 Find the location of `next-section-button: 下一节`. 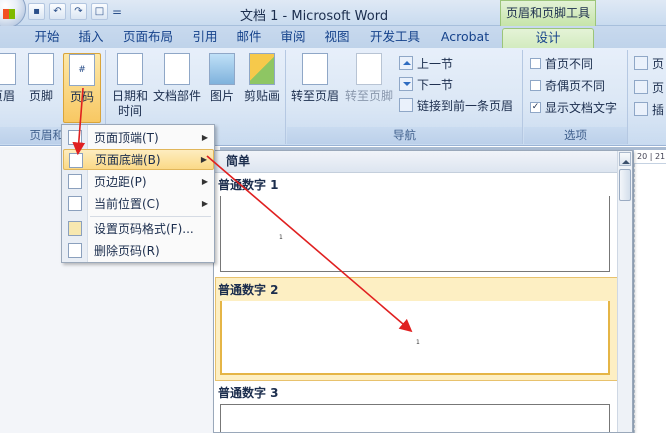

next-section-button: 下一节 is located at coordinates (426, 84).